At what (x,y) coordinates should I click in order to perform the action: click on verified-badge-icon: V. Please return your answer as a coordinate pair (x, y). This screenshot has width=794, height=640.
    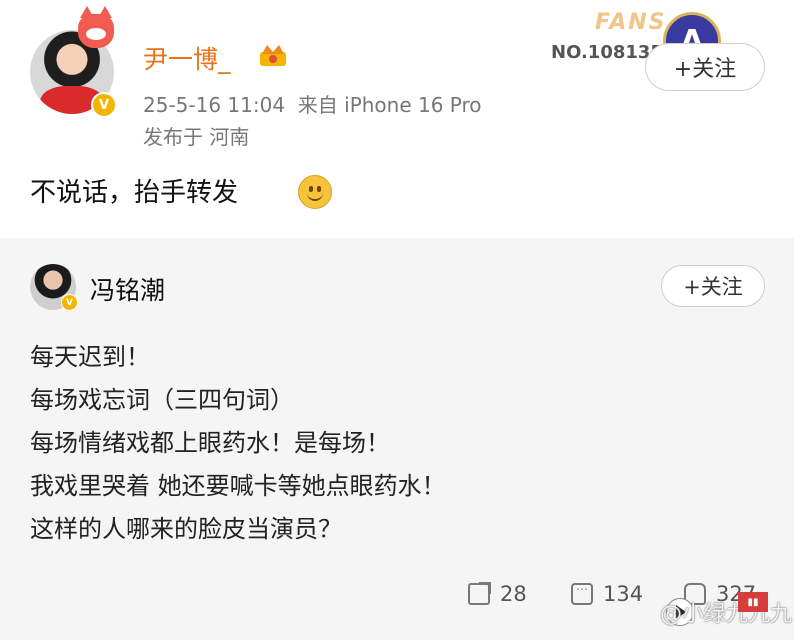
    Looking at the image, I should click on (104, 105).